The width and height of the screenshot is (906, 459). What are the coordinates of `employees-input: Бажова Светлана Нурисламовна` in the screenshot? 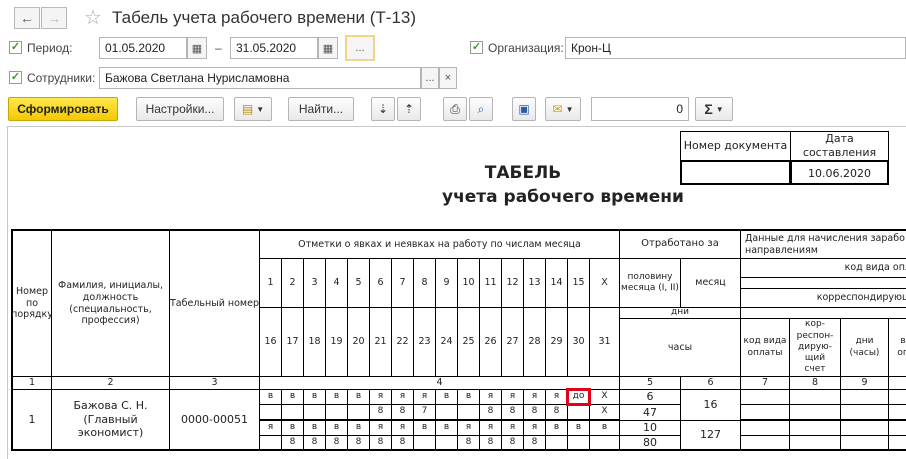 It's located at (260, 78).